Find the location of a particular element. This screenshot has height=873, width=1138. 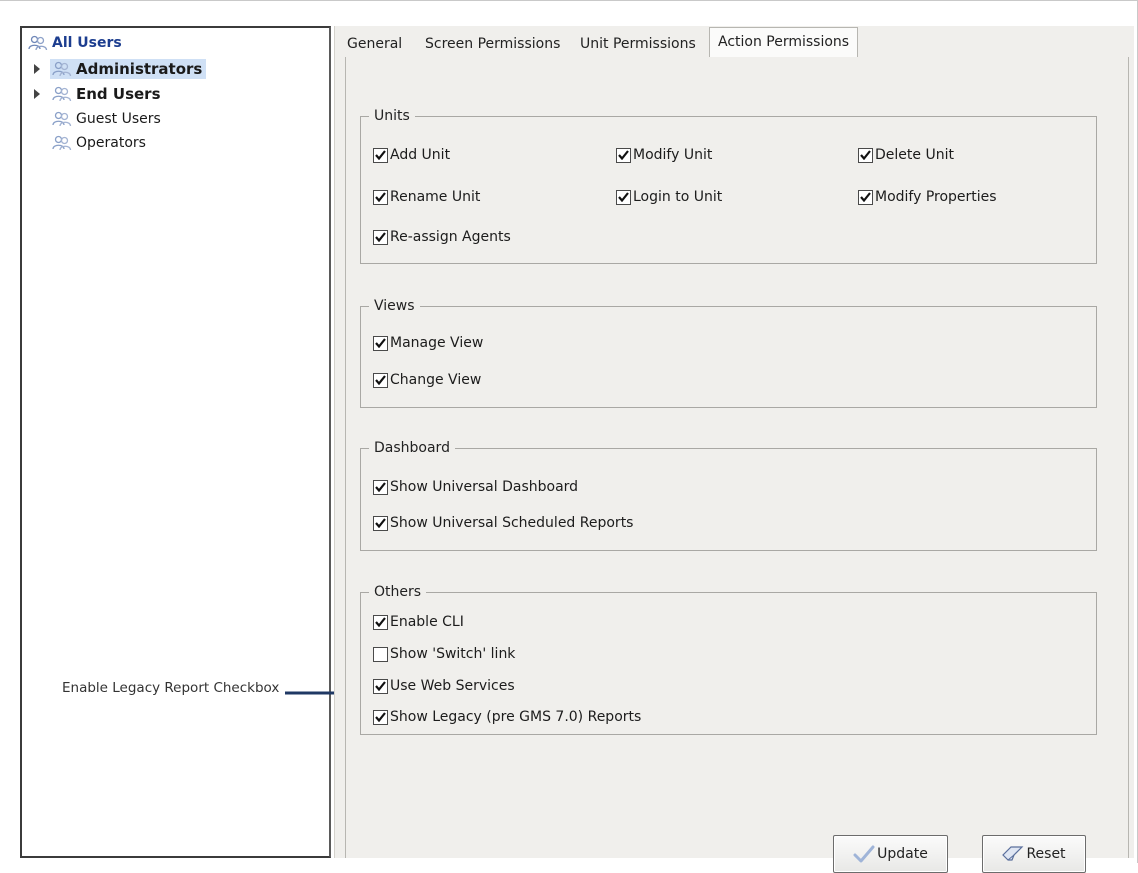

tree-root-all-users: All Users is located at coordinates (75, 43).